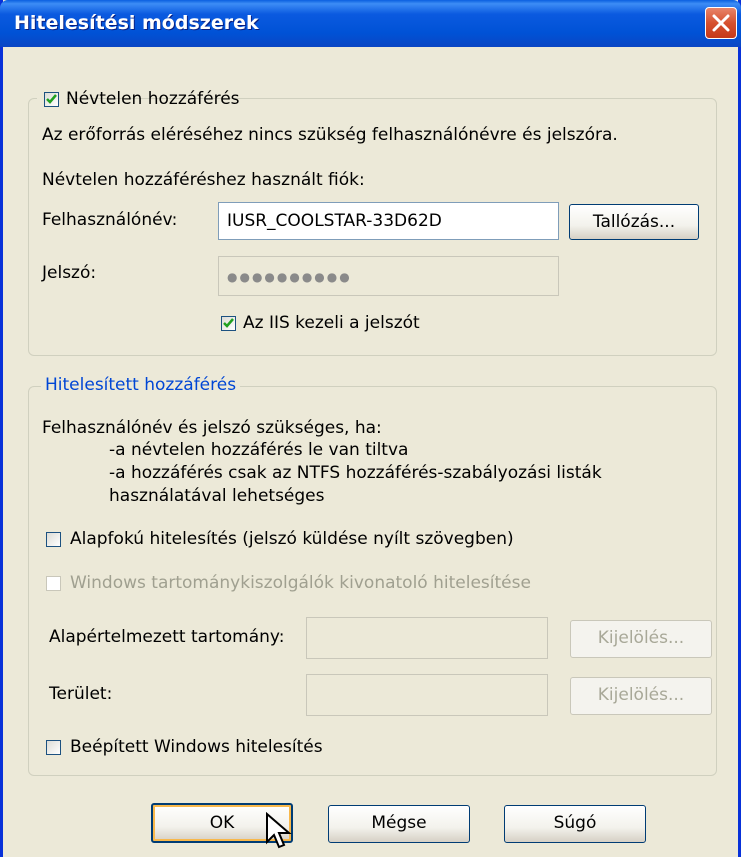 The image size is (741, 857). I want to click on help-button: Súgó, so click(575, 824).